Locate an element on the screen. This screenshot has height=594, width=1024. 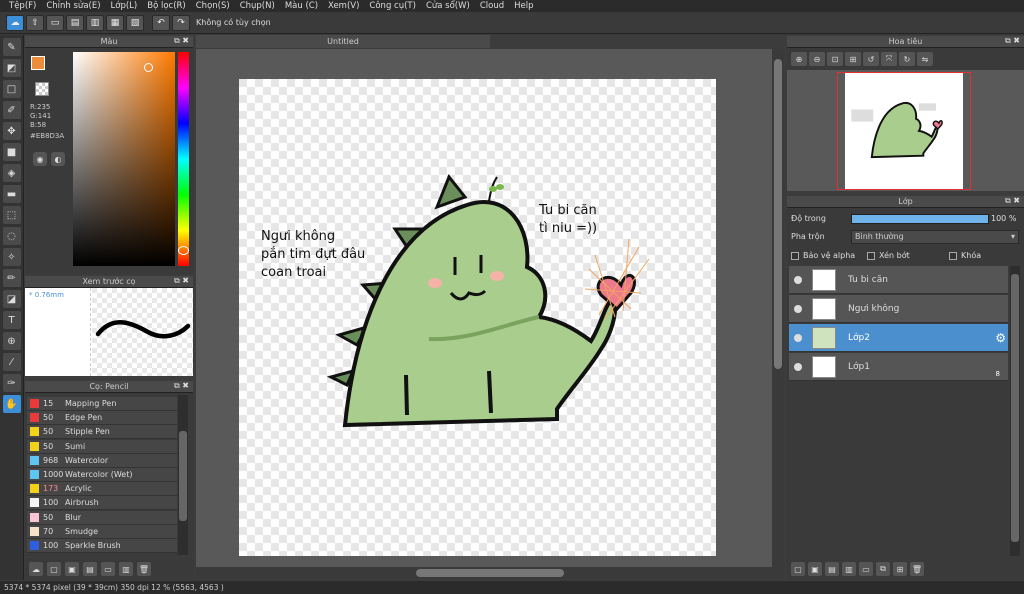
menu-file: Tệp(F) is located at coordinates (22, 6).